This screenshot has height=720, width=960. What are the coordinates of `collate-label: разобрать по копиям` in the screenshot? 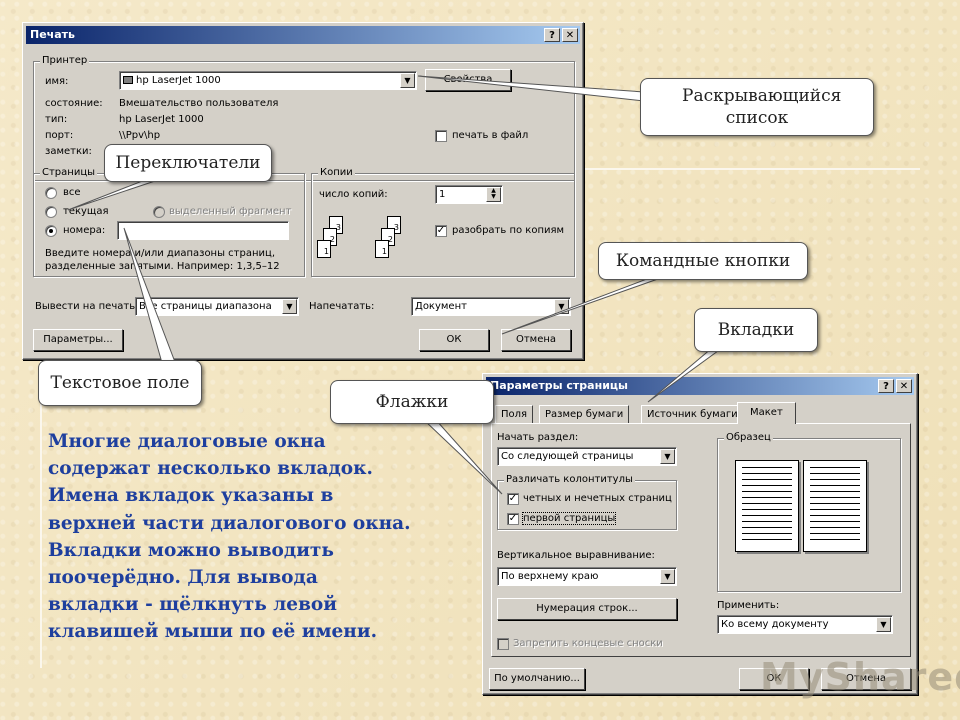 It's located at (508, 230).